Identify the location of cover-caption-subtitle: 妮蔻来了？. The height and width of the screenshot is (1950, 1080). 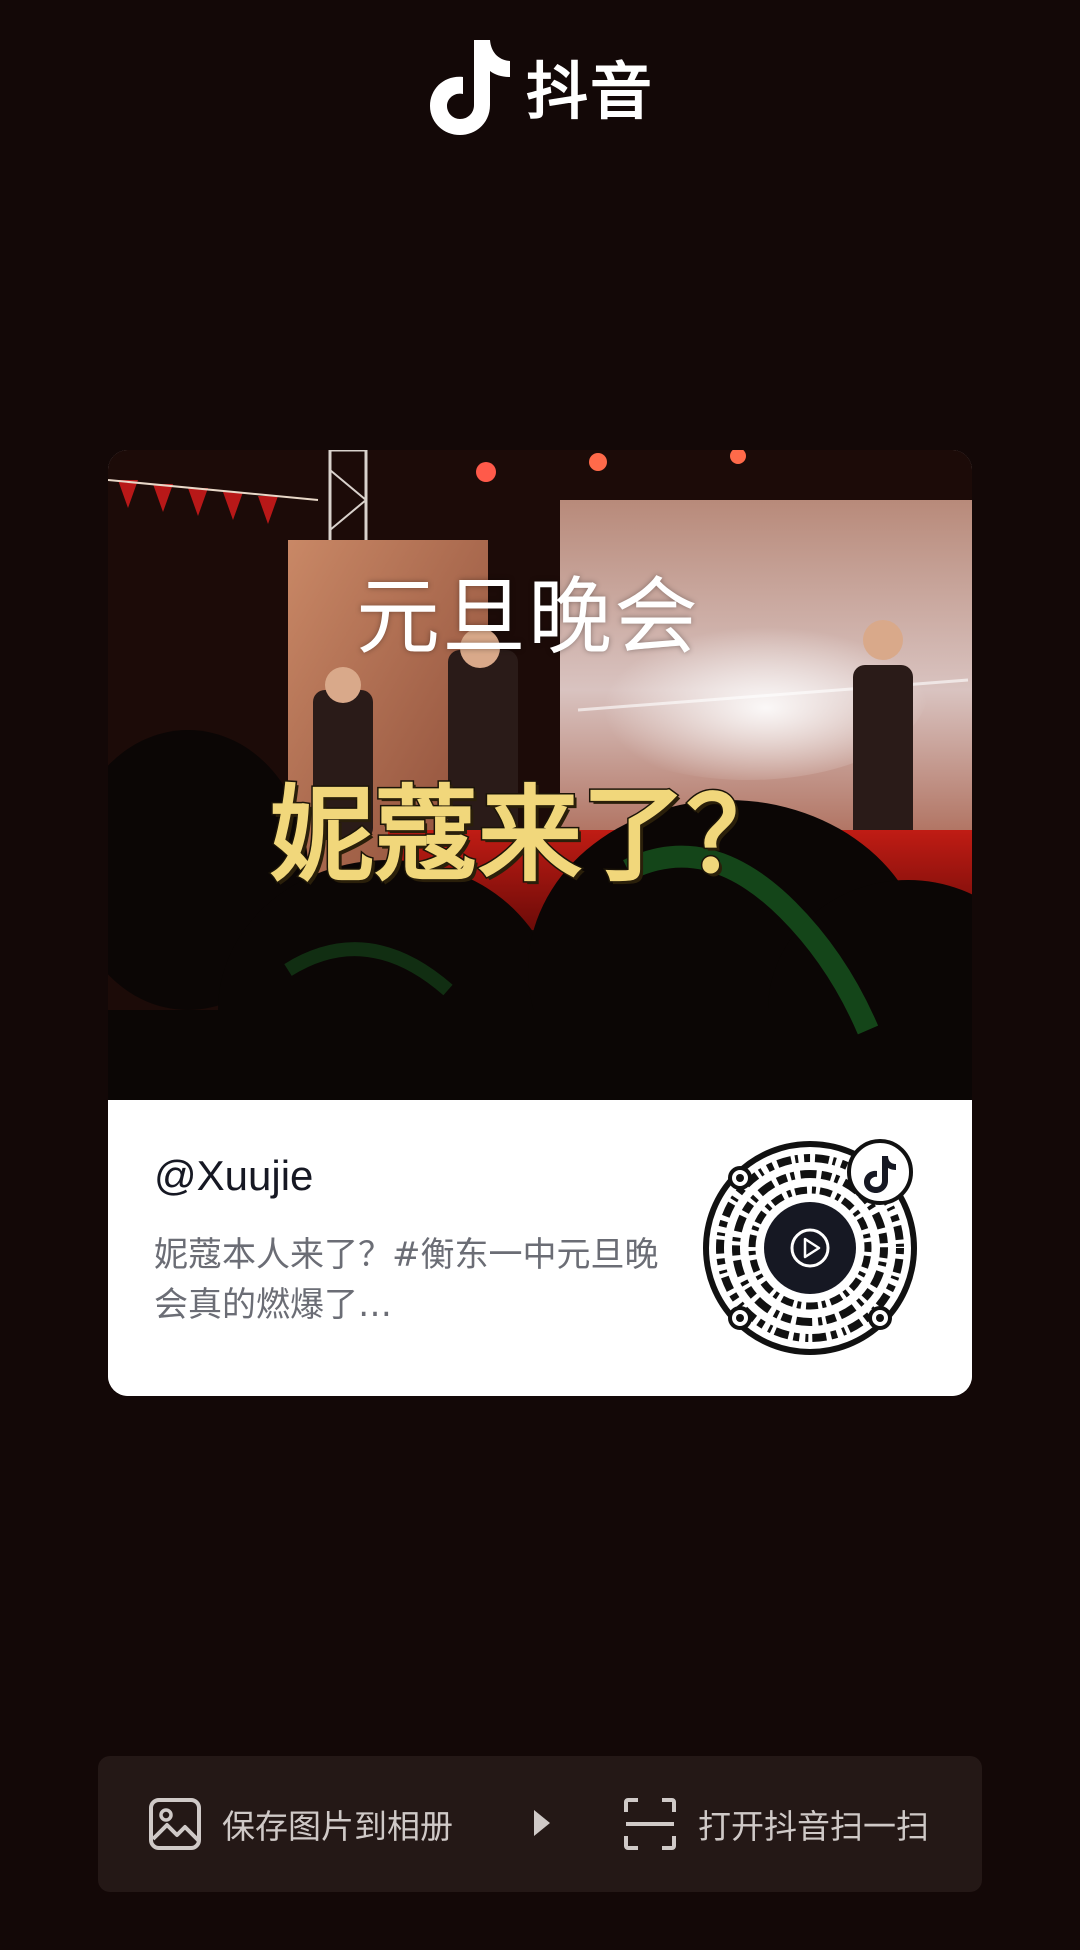
(529, 835).